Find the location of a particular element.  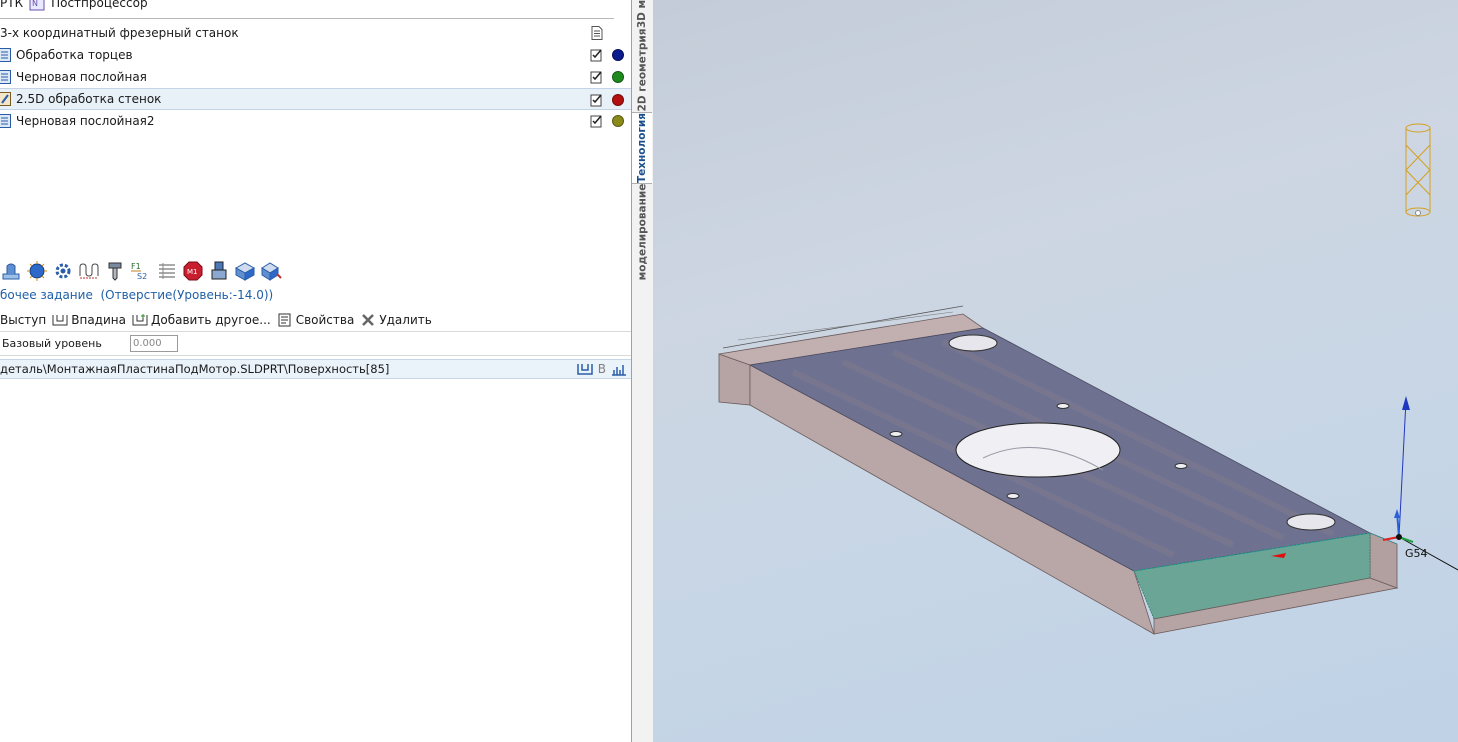

work-task-label: бочее задание is located at coordinates (46, 295).